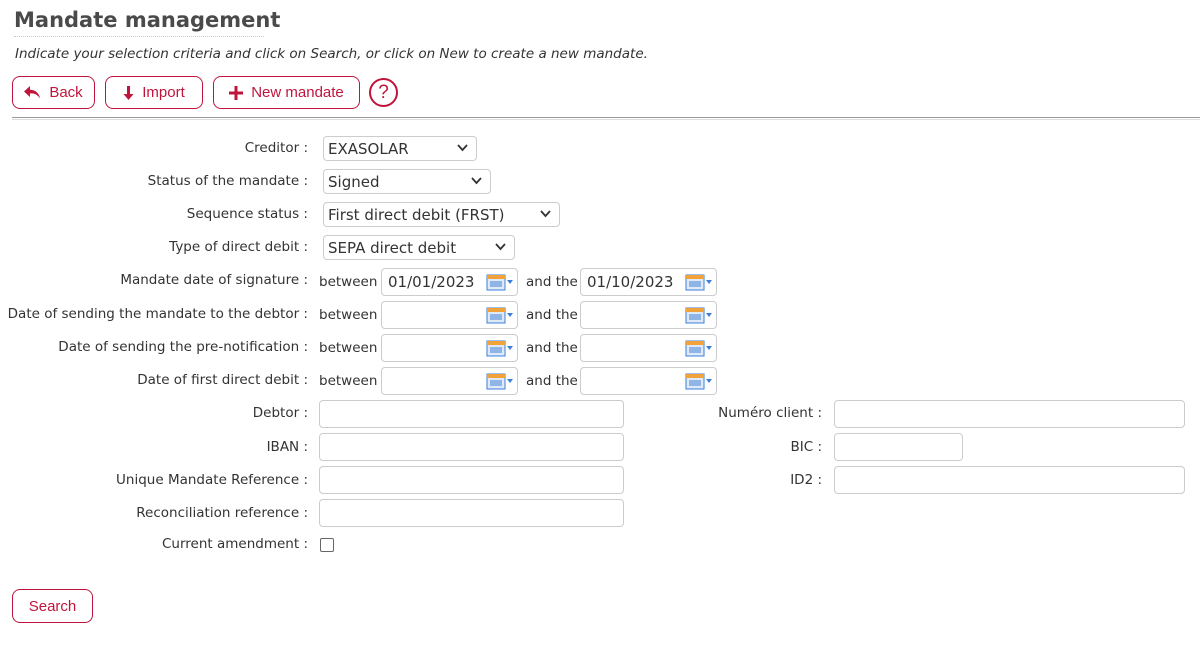  What do you see at coordinates (471, 447) in the screenshot?
I see `iban-input` at bounding box center [471, 447].